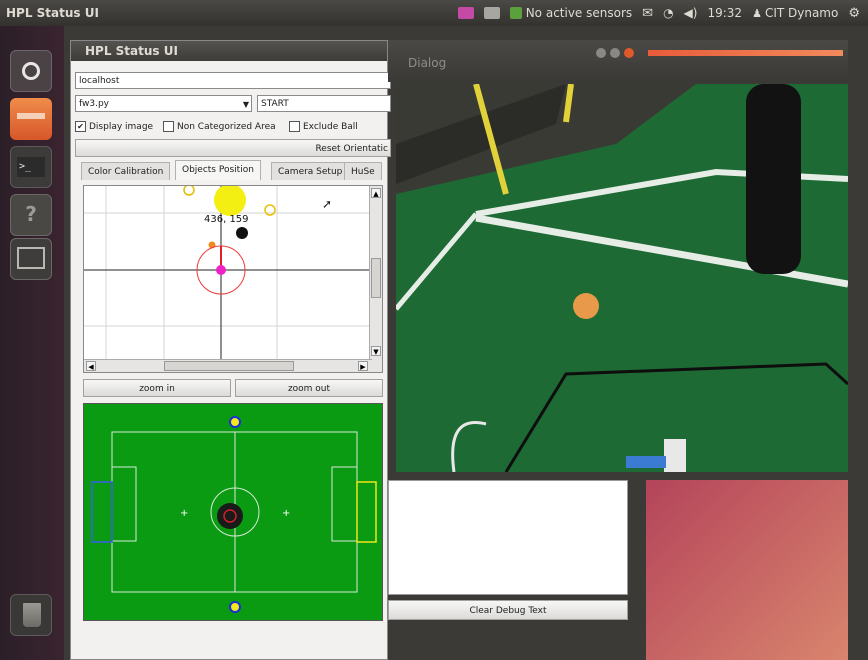 The image size is (868, 660). What do you see at coordinates (286, 513) in the screenshot?
I see `penalty-mark-right: +` at bounding box center [286, 513].